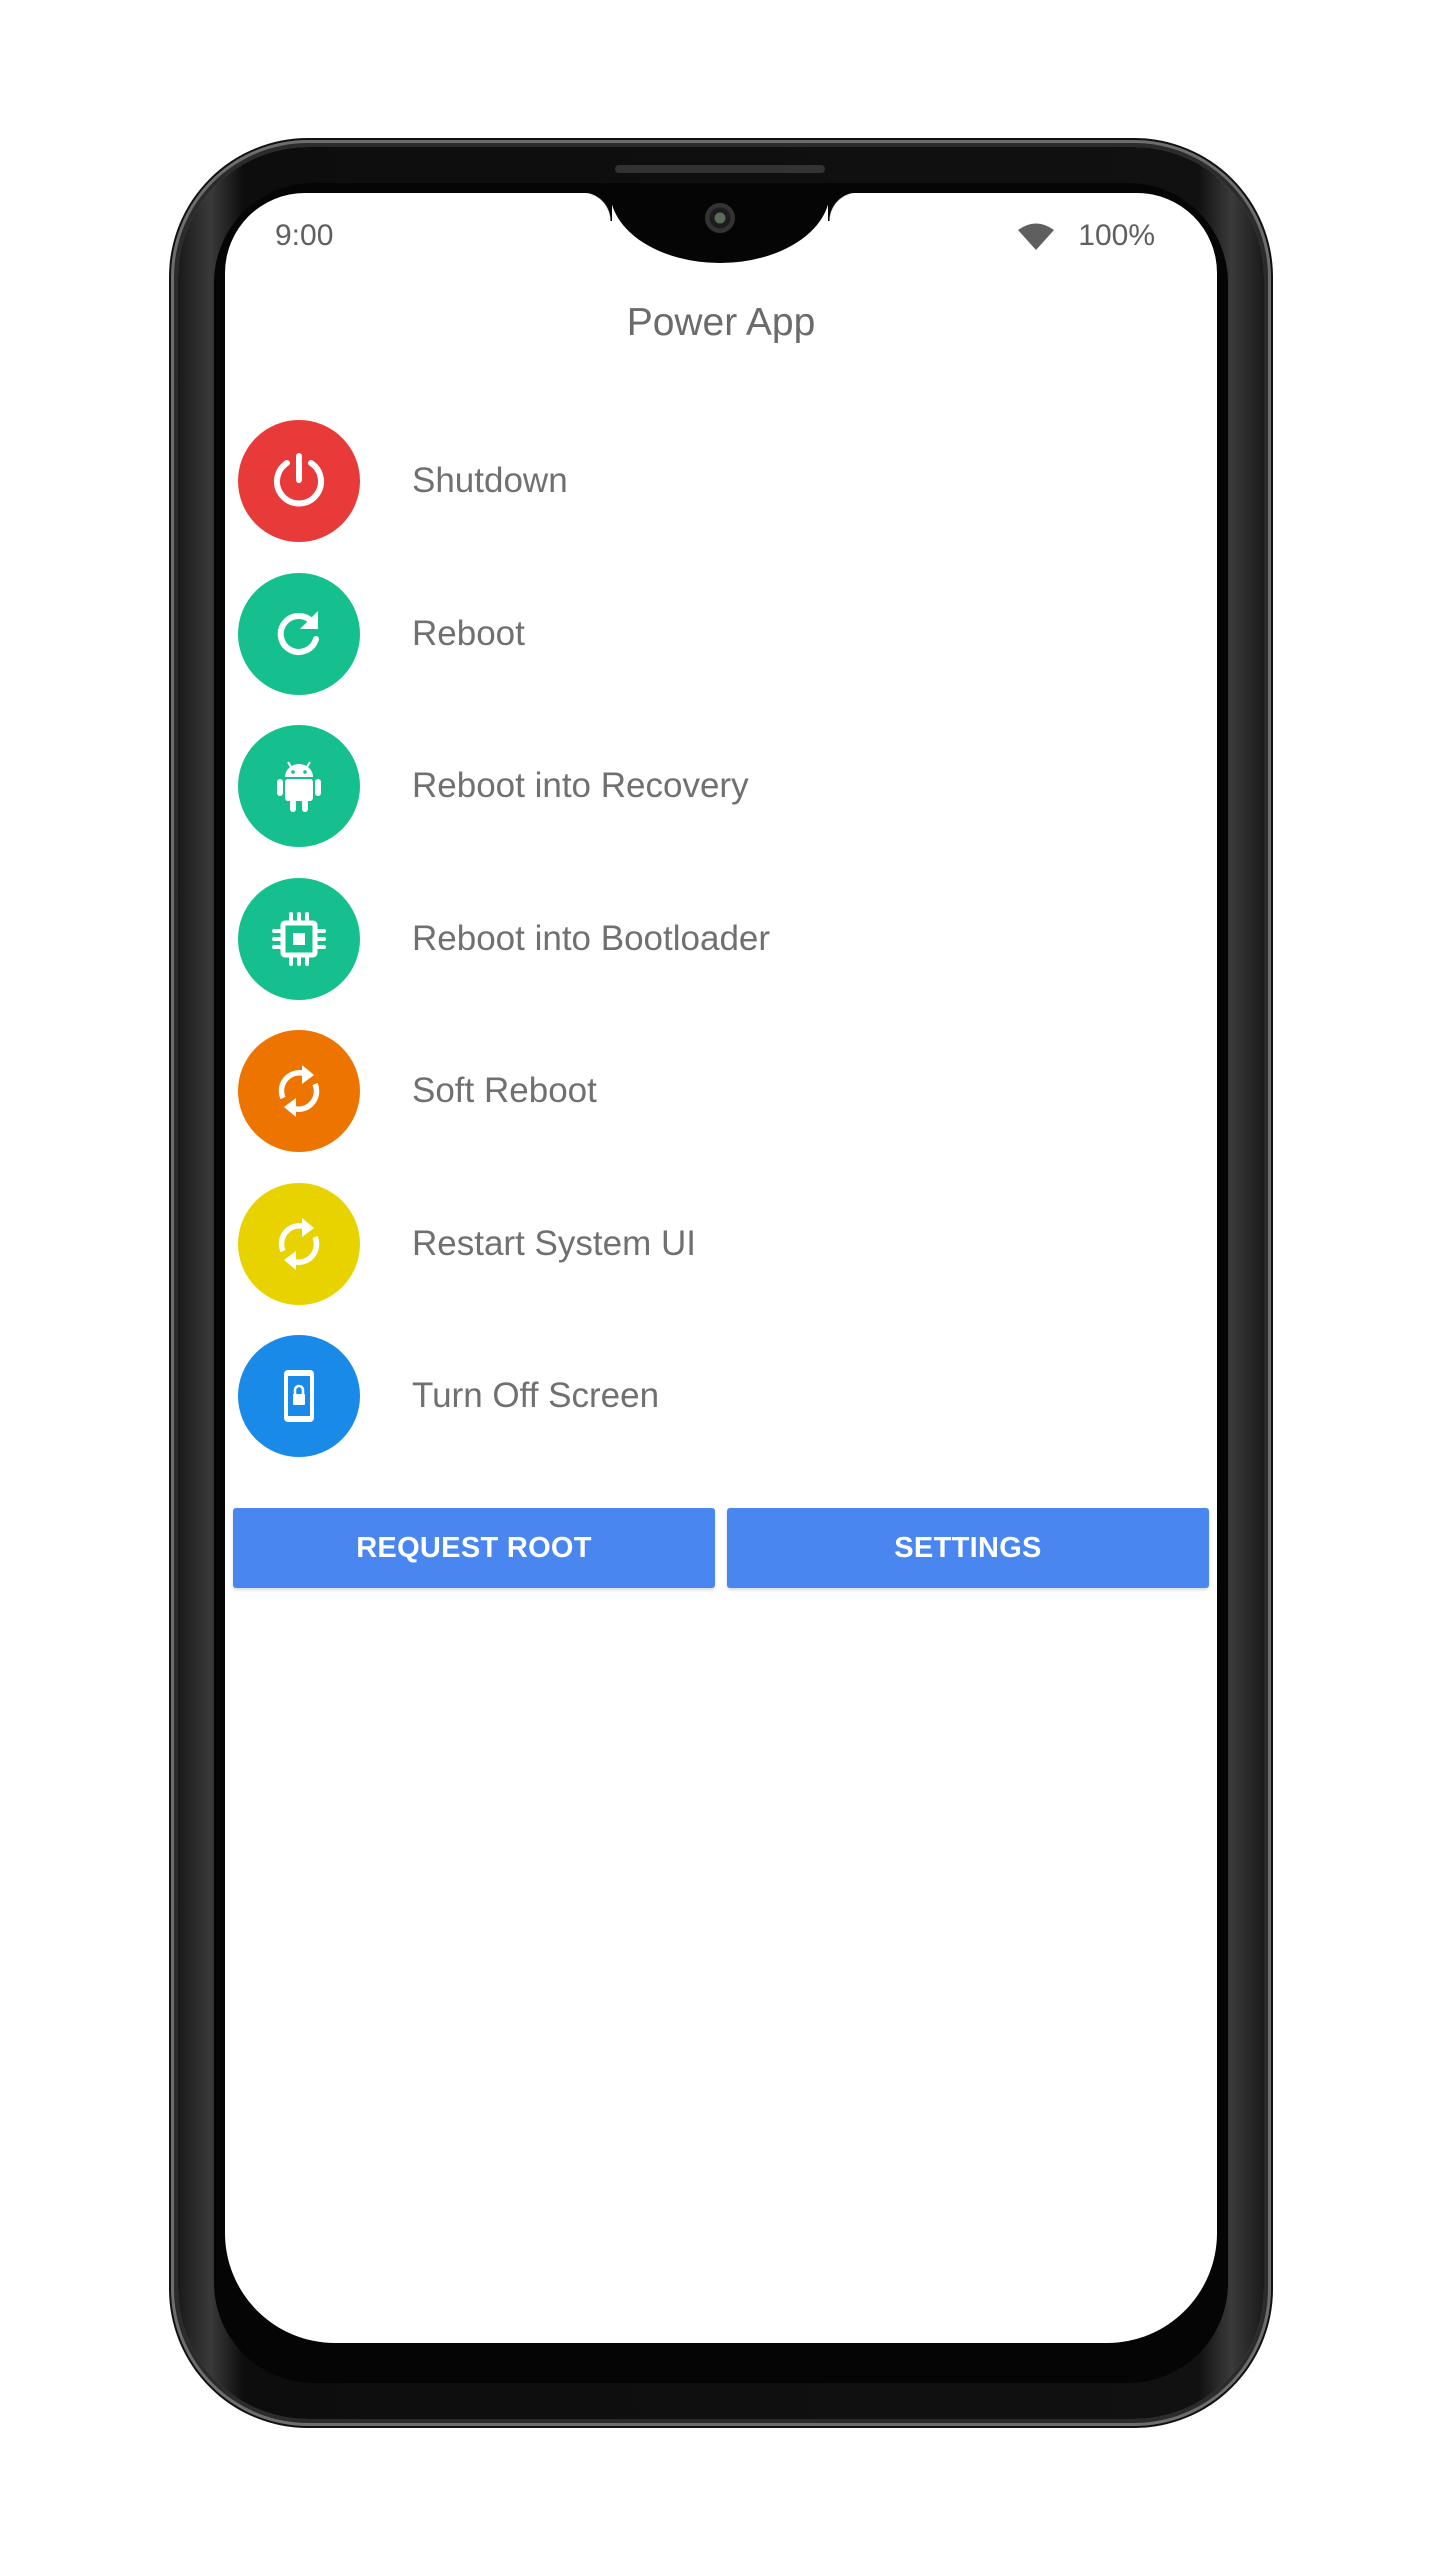 This screenshot has height=2560, width=1440. I want to click on recovery-icon-circle, so click(299, 786).